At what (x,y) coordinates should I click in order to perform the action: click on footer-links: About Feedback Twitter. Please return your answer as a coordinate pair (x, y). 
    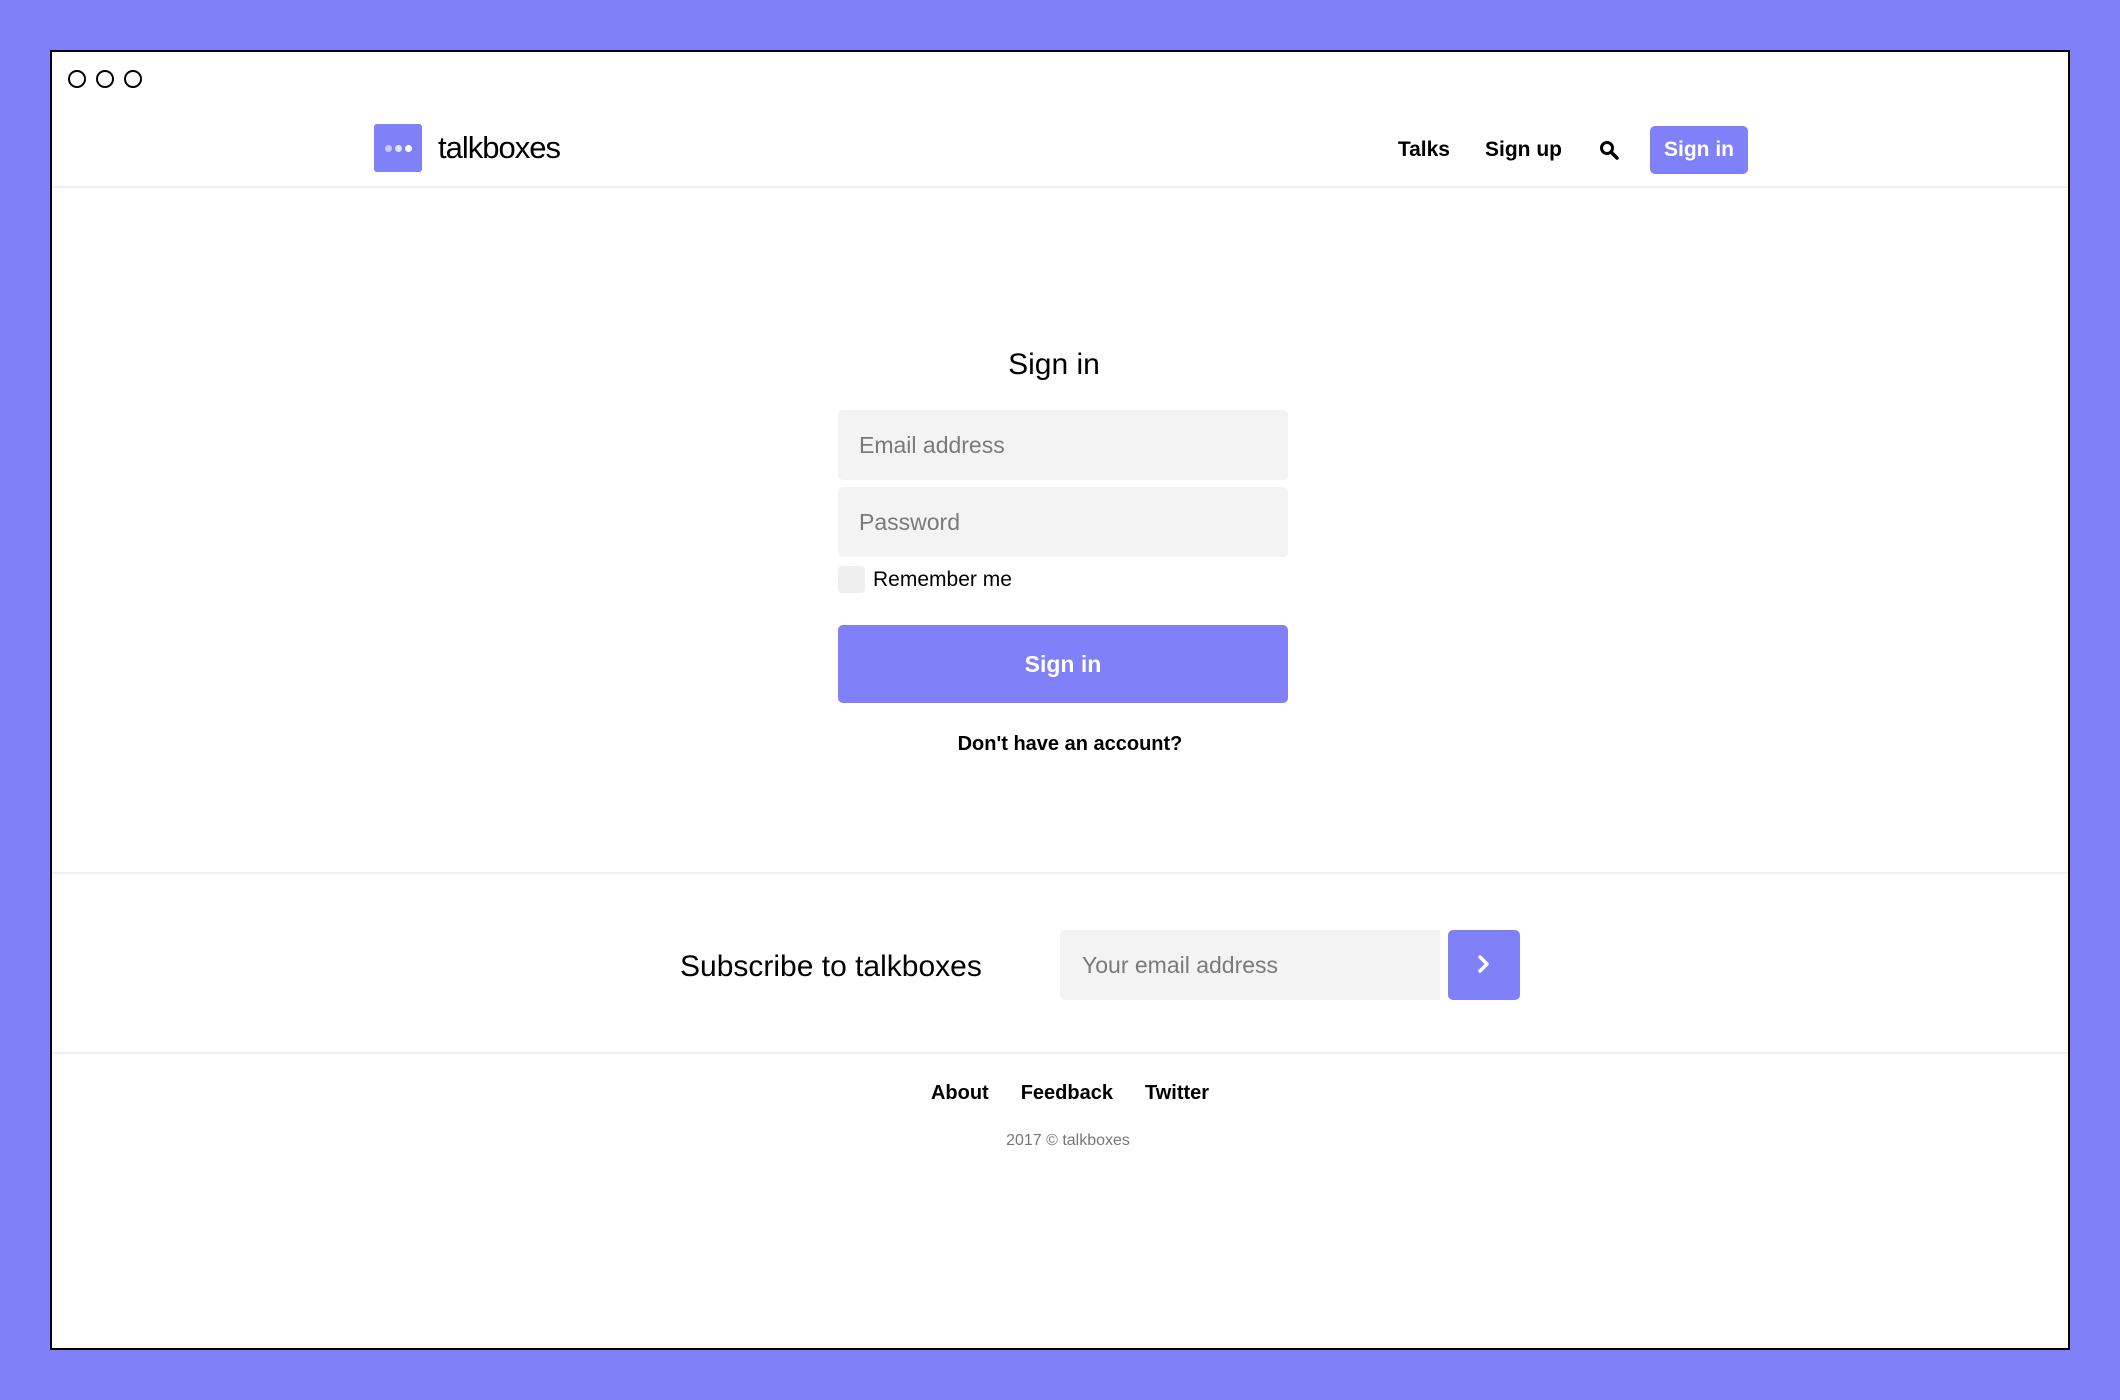
    Looking at the image, I should click on (1070, 1093).